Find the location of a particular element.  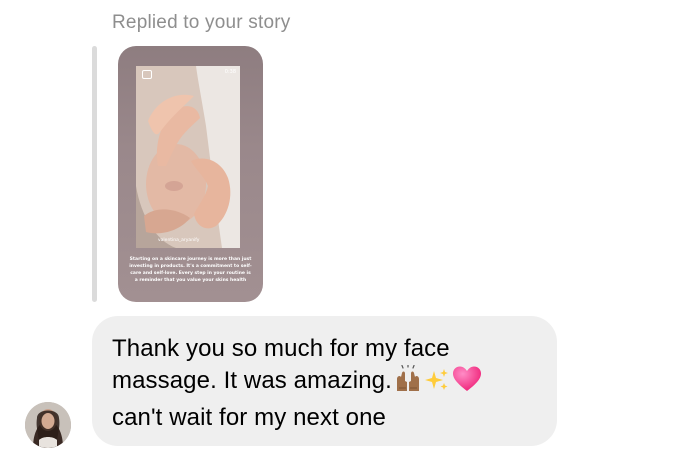

raising-hands-icon is located at coordinates (408, 383).